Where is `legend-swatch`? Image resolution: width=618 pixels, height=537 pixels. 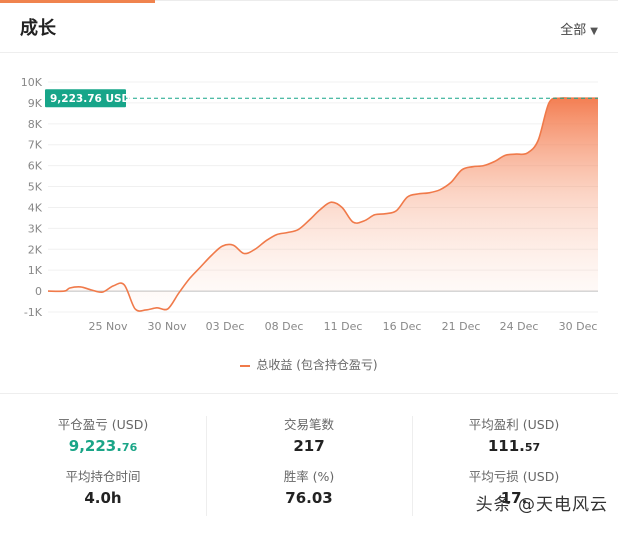 legend-swatch is located at coordinates (245, 365).